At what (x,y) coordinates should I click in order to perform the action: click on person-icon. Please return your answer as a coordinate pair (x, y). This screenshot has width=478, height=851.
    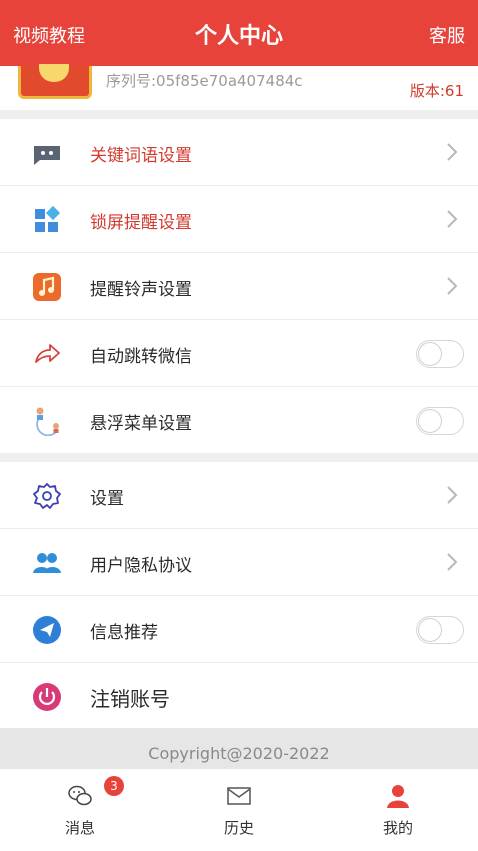
    Looking at the image, I should click on (398, 796).